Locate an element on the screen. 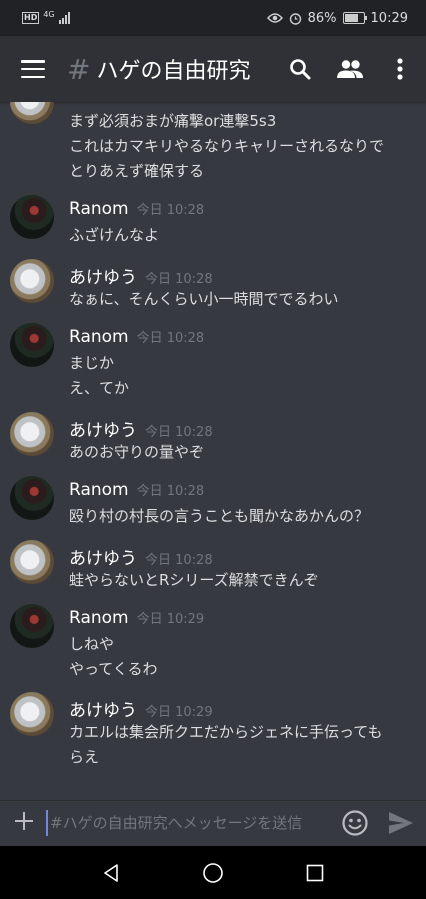 Image resolution: width=426 pixels, height=899 pixels. status-left: HD 4G is located at coordinates (46, 16).